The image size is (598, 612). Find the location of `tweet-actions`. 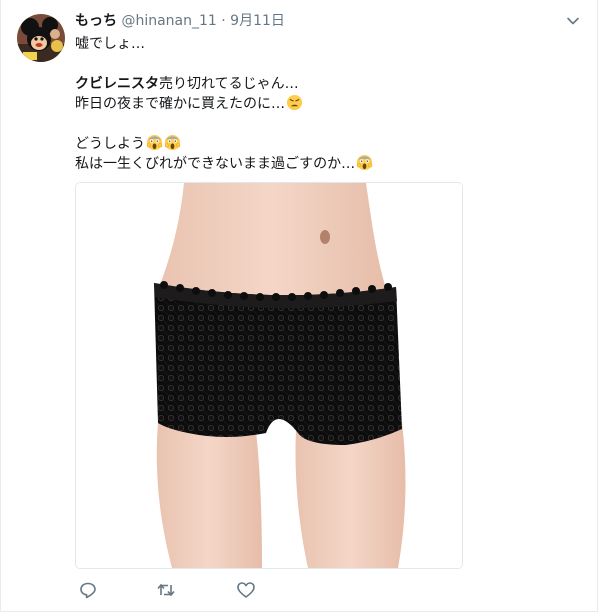

tweet-actions is located at coordinates (228, 590).